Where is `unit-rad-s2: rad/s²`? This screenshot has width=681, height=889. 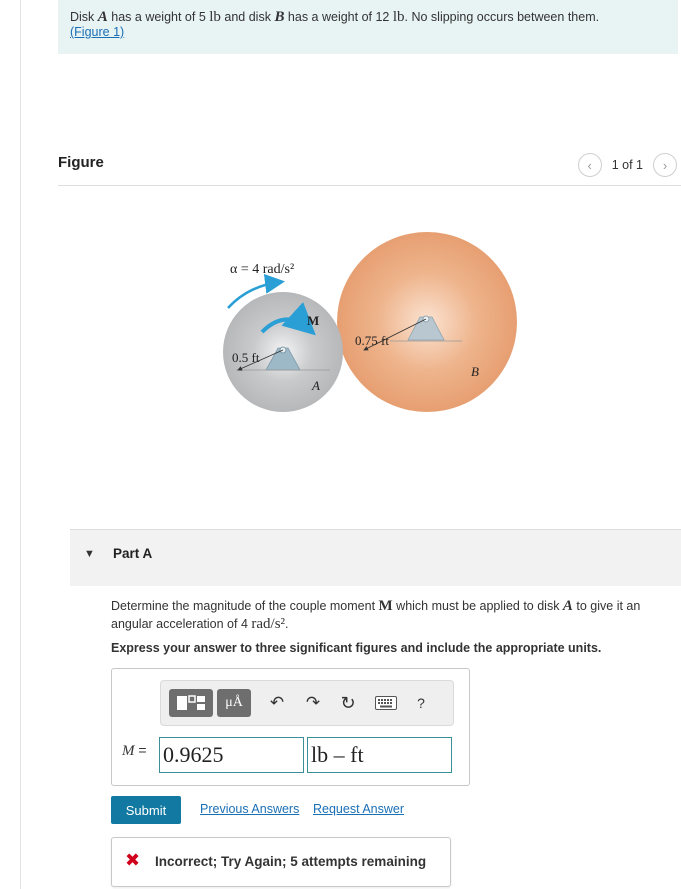 unit-rad-s2: rad/s² is located at coordinates (268, 624).